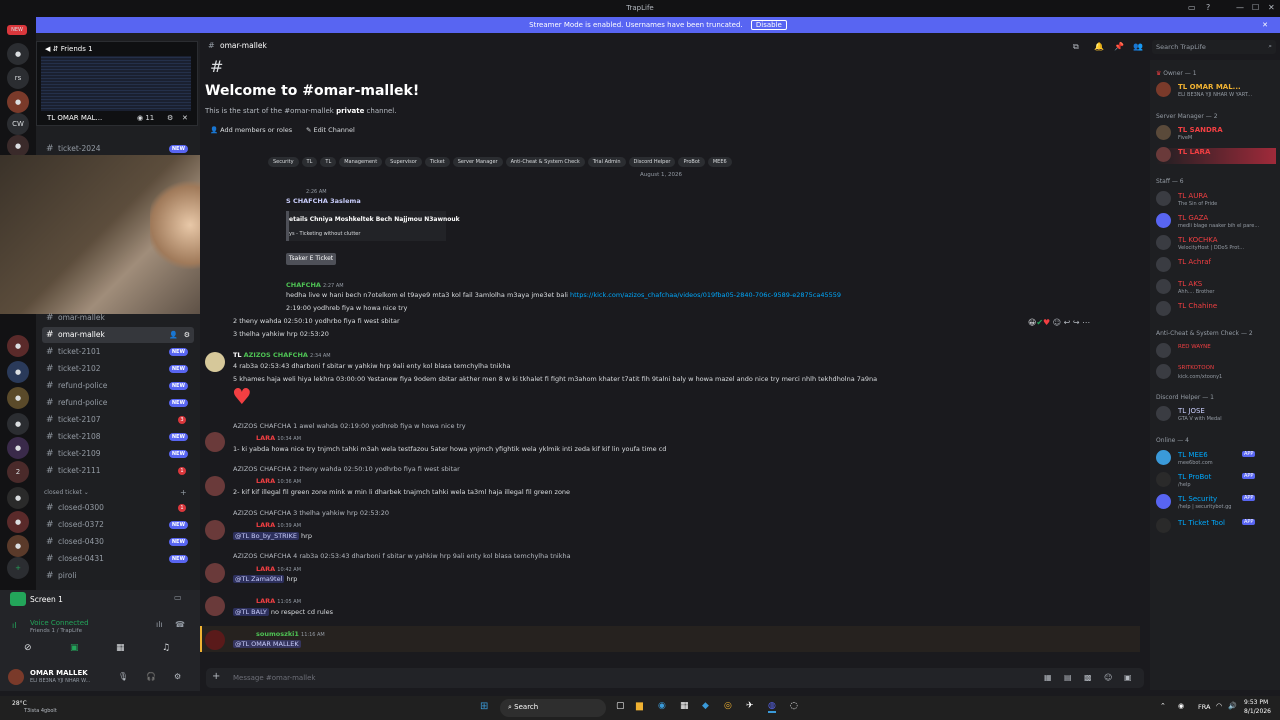  What do you see at coordinates (1216, 373) in the screenshot?
I see `member-item: SRITKOTOON kick.com/xtoony1` at bounding box center [1216, 373].